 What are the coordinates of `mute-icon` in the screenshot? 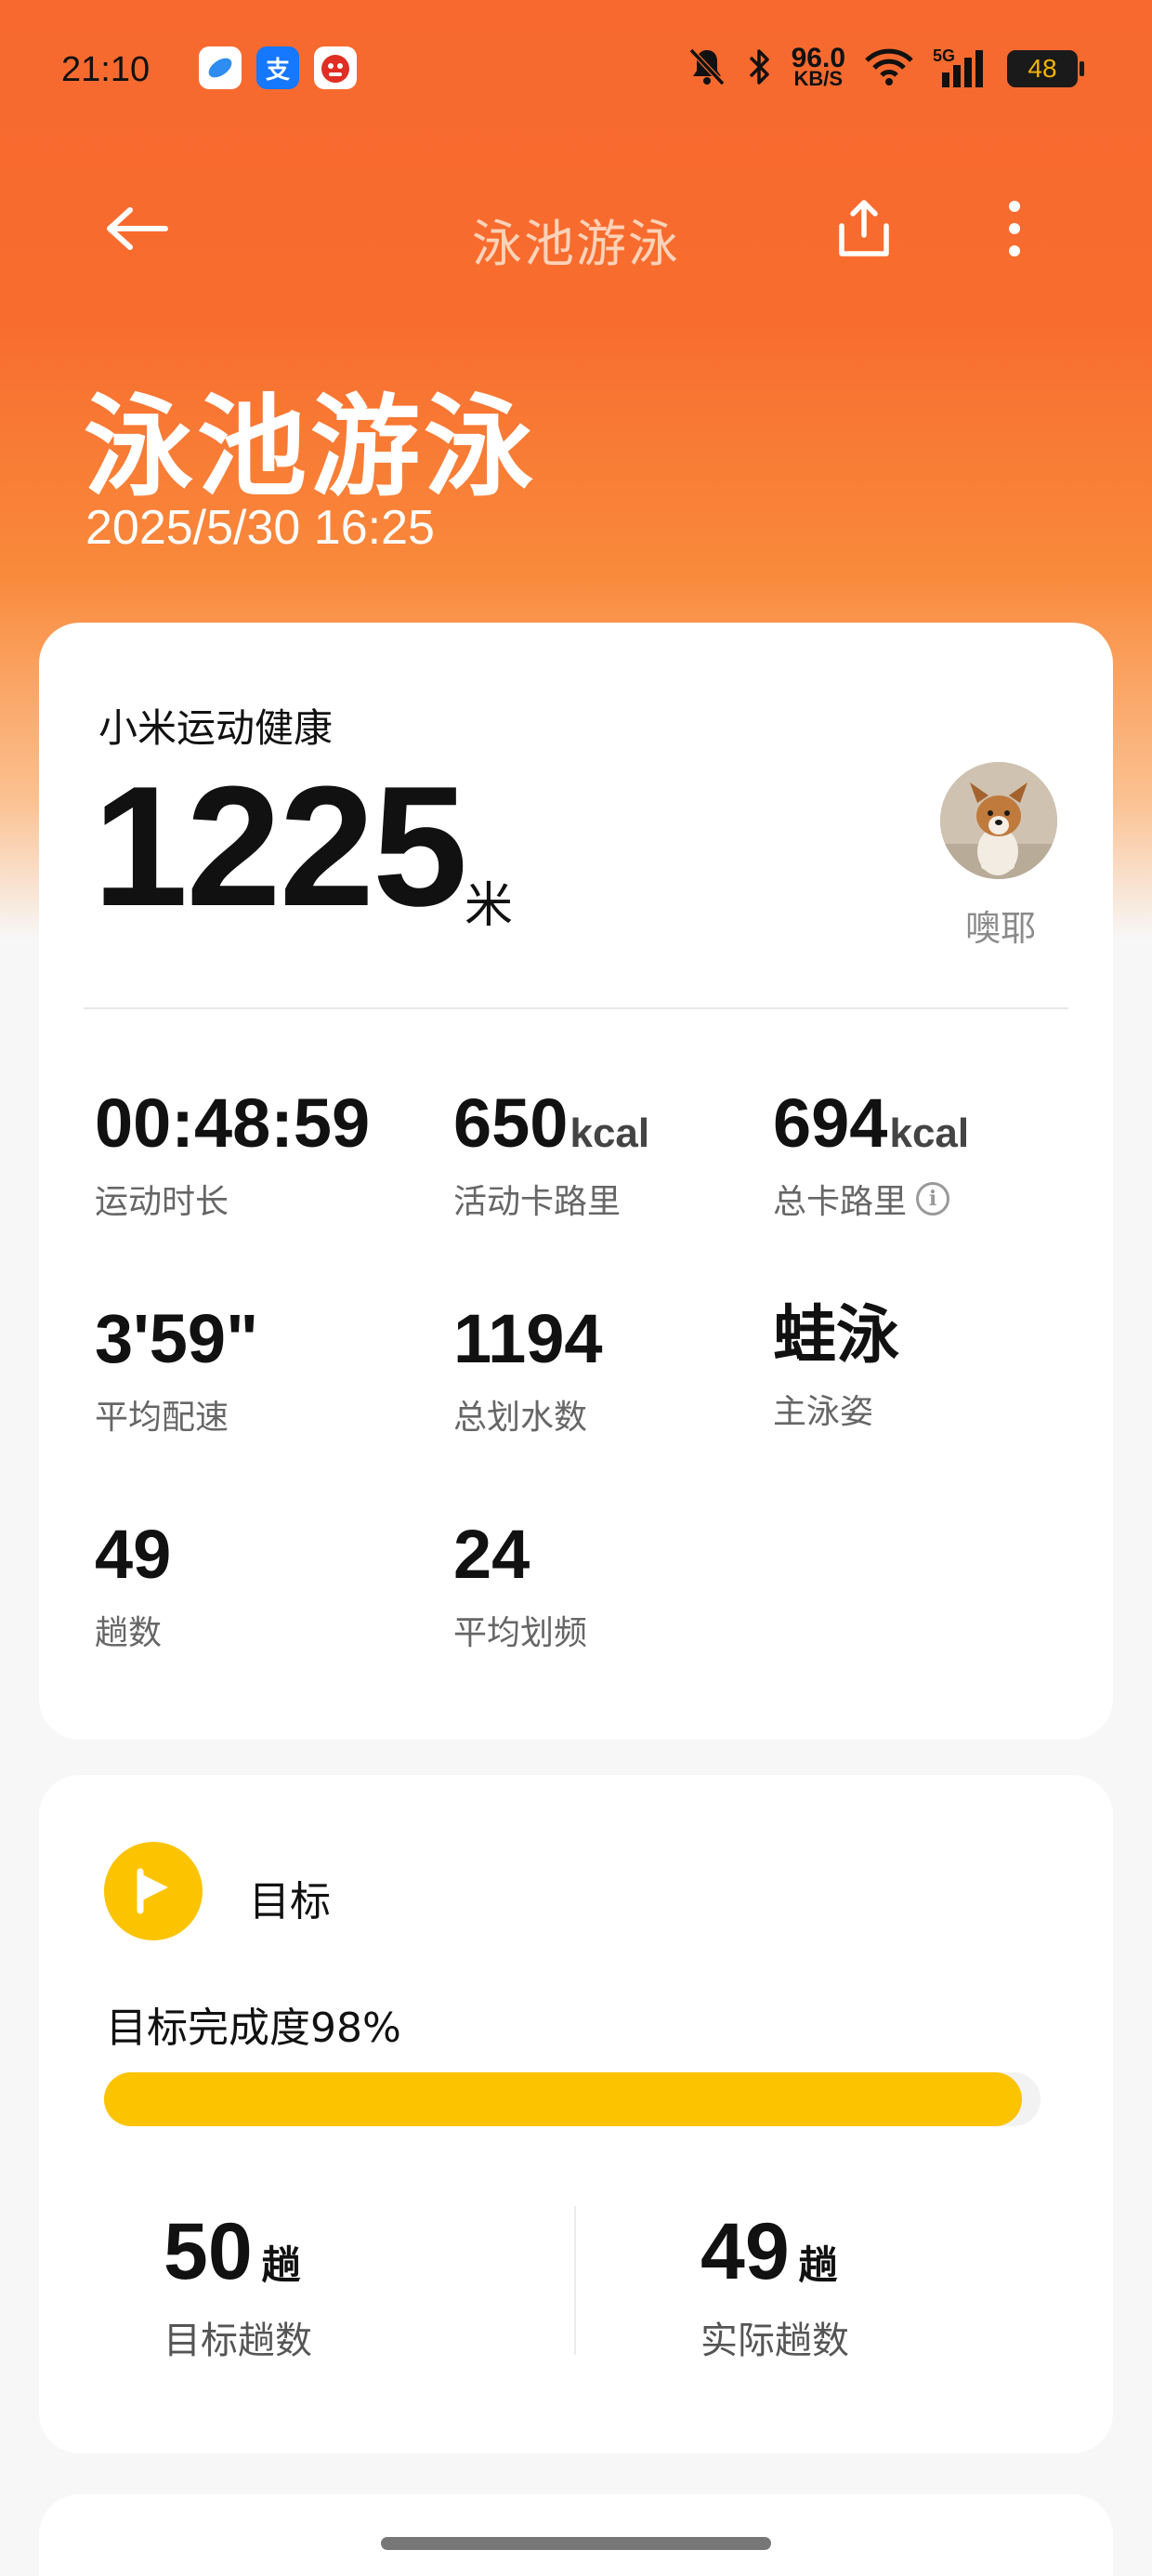 It's located at (707, 68).